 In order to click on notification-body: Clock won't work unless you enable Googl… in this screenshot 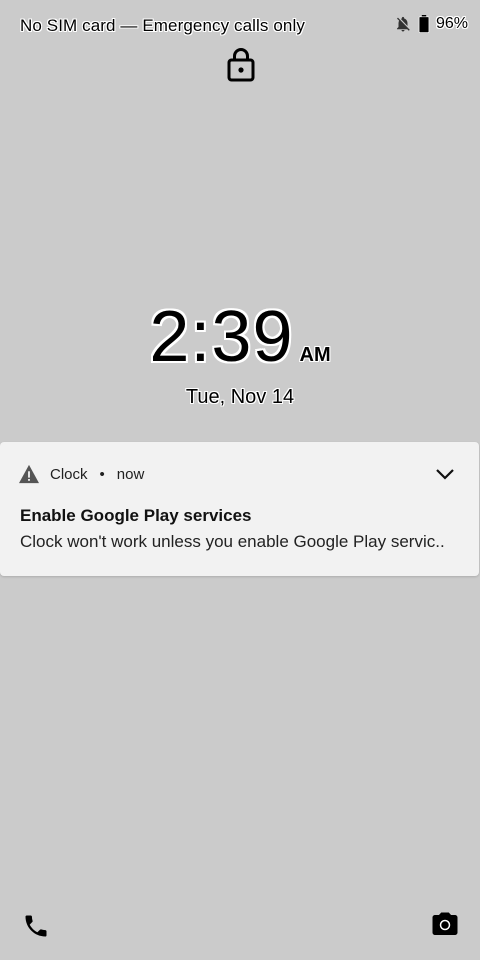, I will do `click(232, 541)`.